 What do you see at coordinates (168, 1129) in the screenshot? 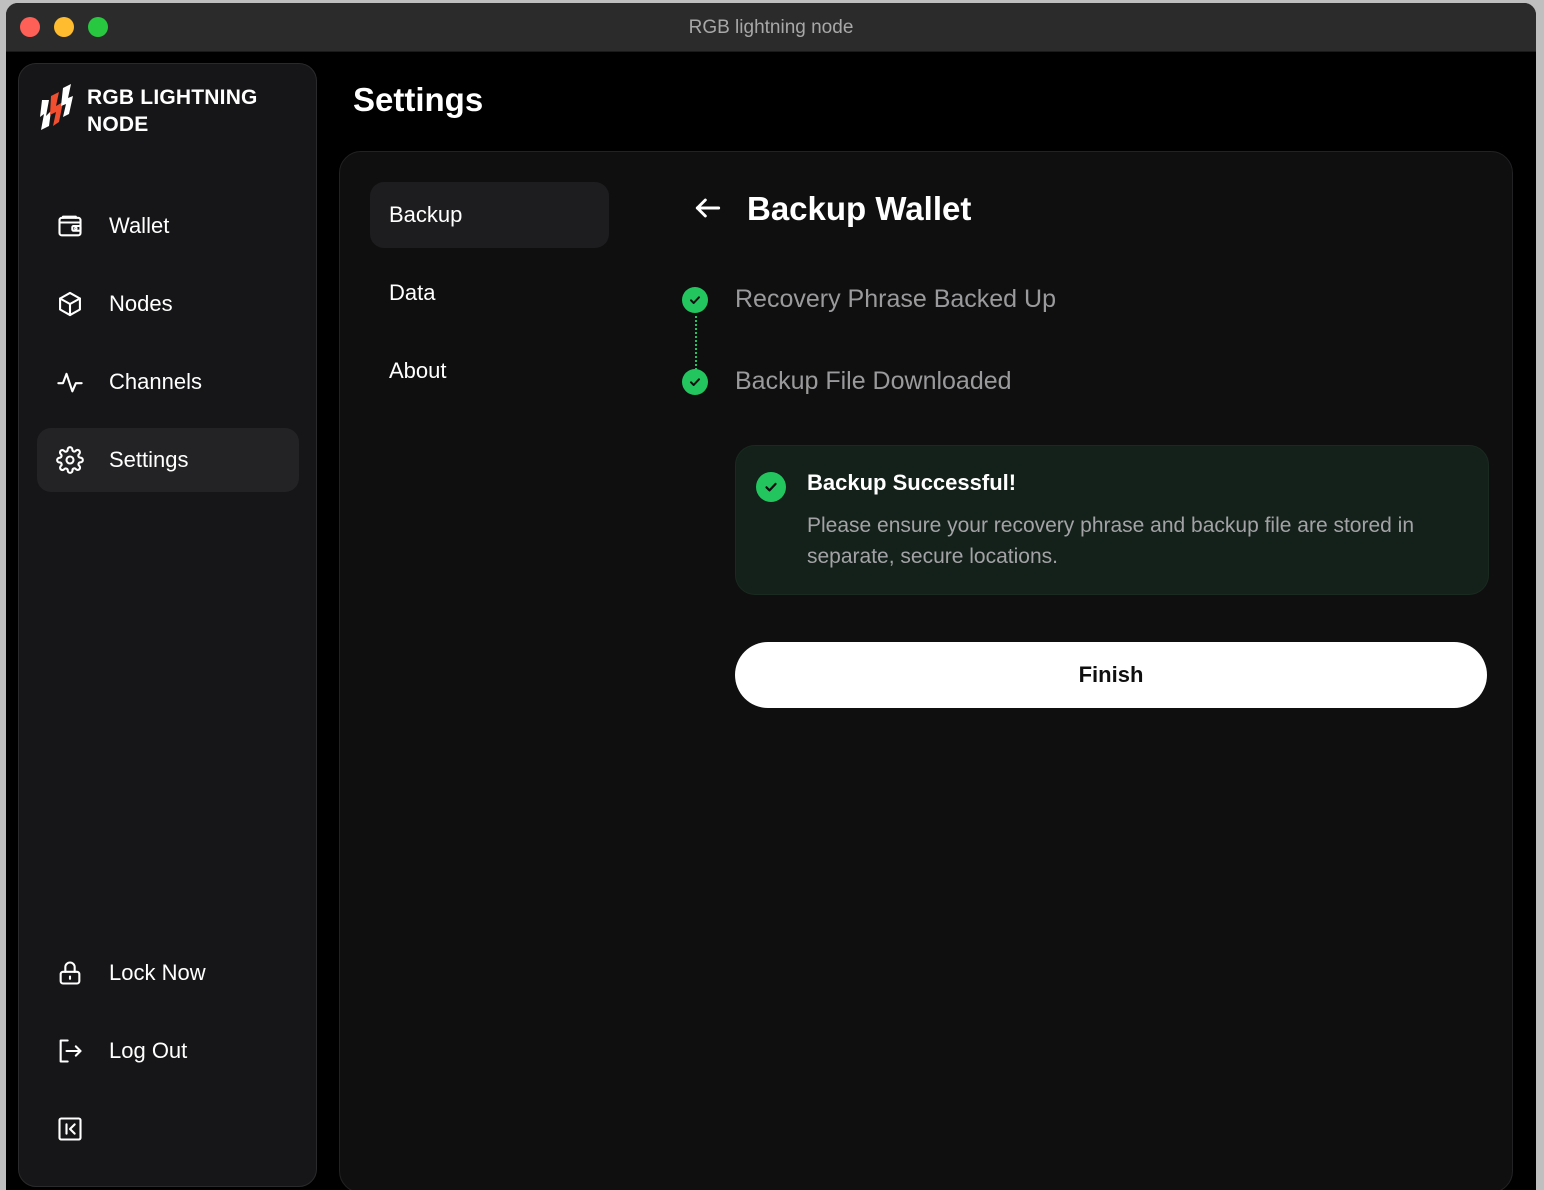
I see `collapse-sidebar-button` at bounding box center [168, 1129].